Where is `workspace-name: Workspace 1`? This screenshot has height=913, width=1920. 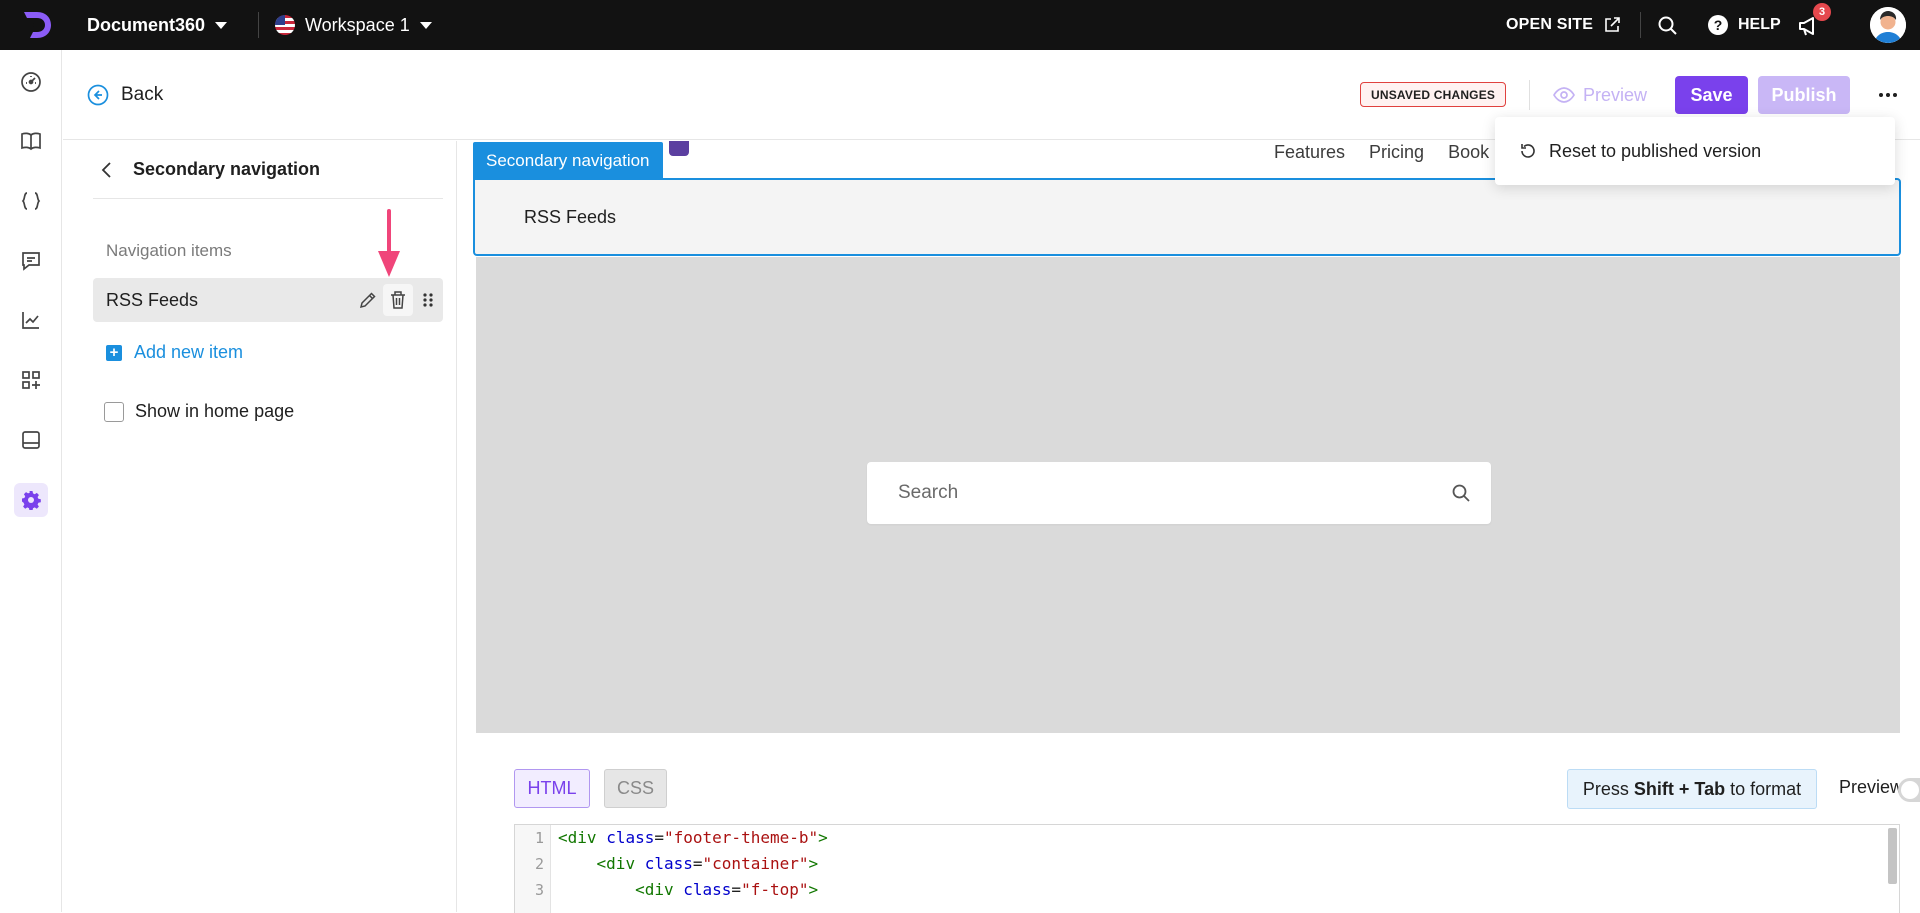 workspace-name: Workspace 1 is located at coordinates (357, 24).